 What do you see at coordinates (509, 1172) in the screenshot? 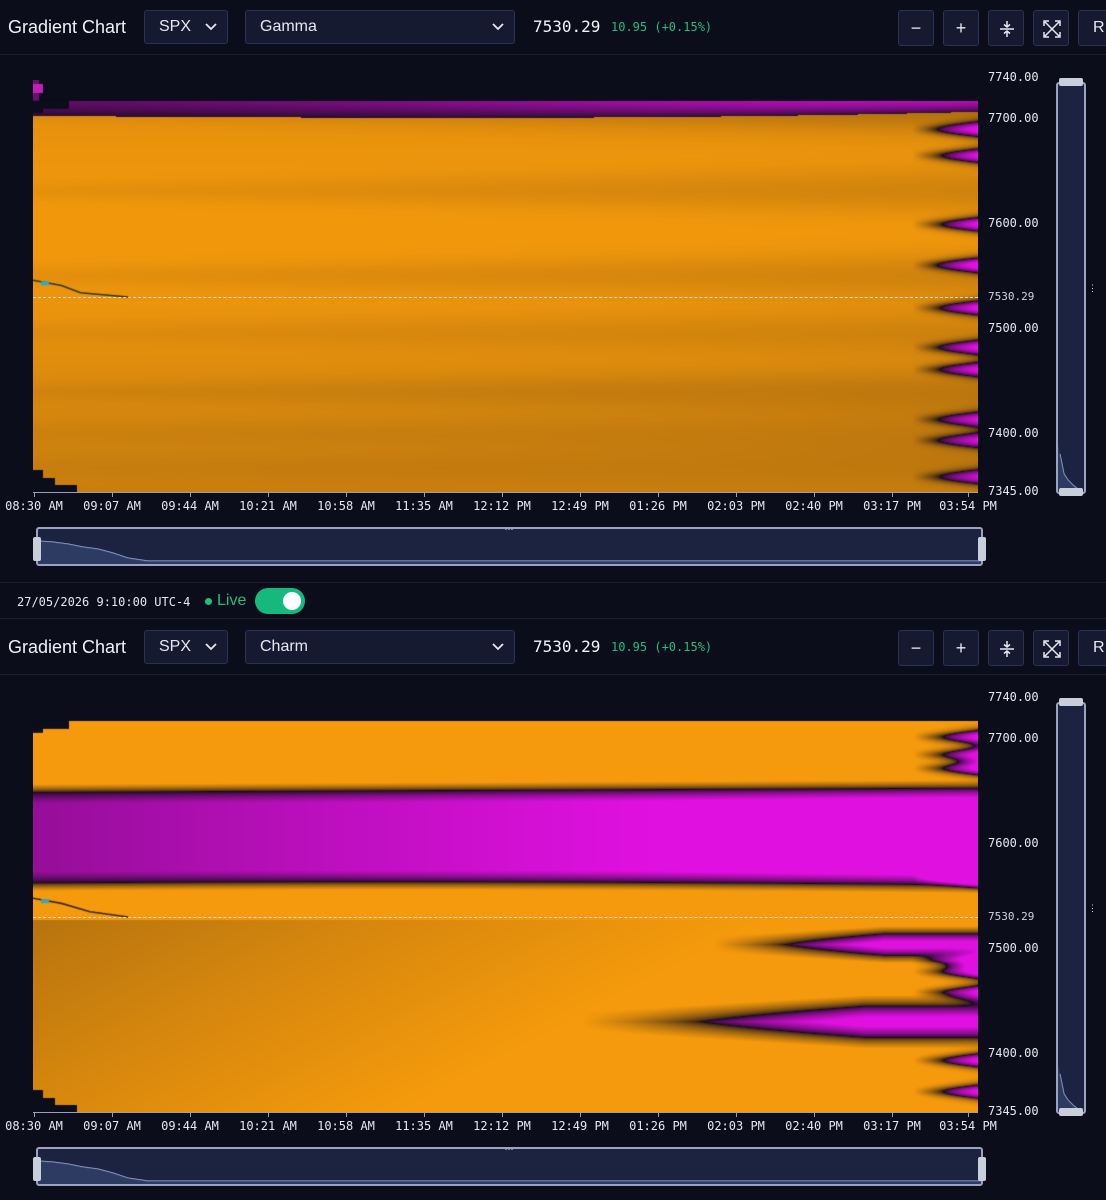
I see `overview-sparkline` at bounding box center [509, 1172].